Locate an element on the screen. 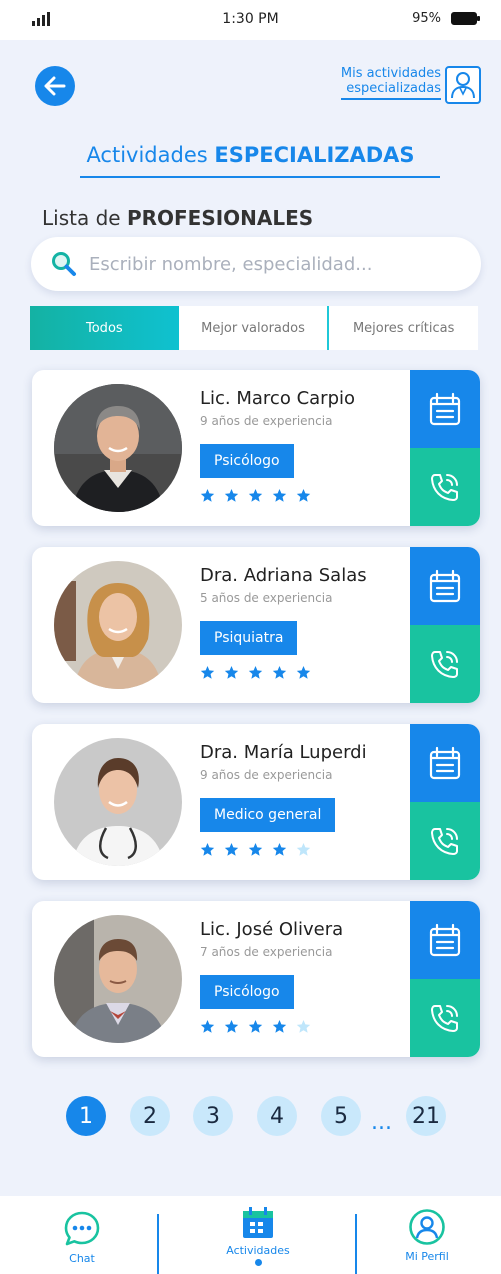  tab-mejores-criticas: Mejores críticas is located at coordinates (402, 328).